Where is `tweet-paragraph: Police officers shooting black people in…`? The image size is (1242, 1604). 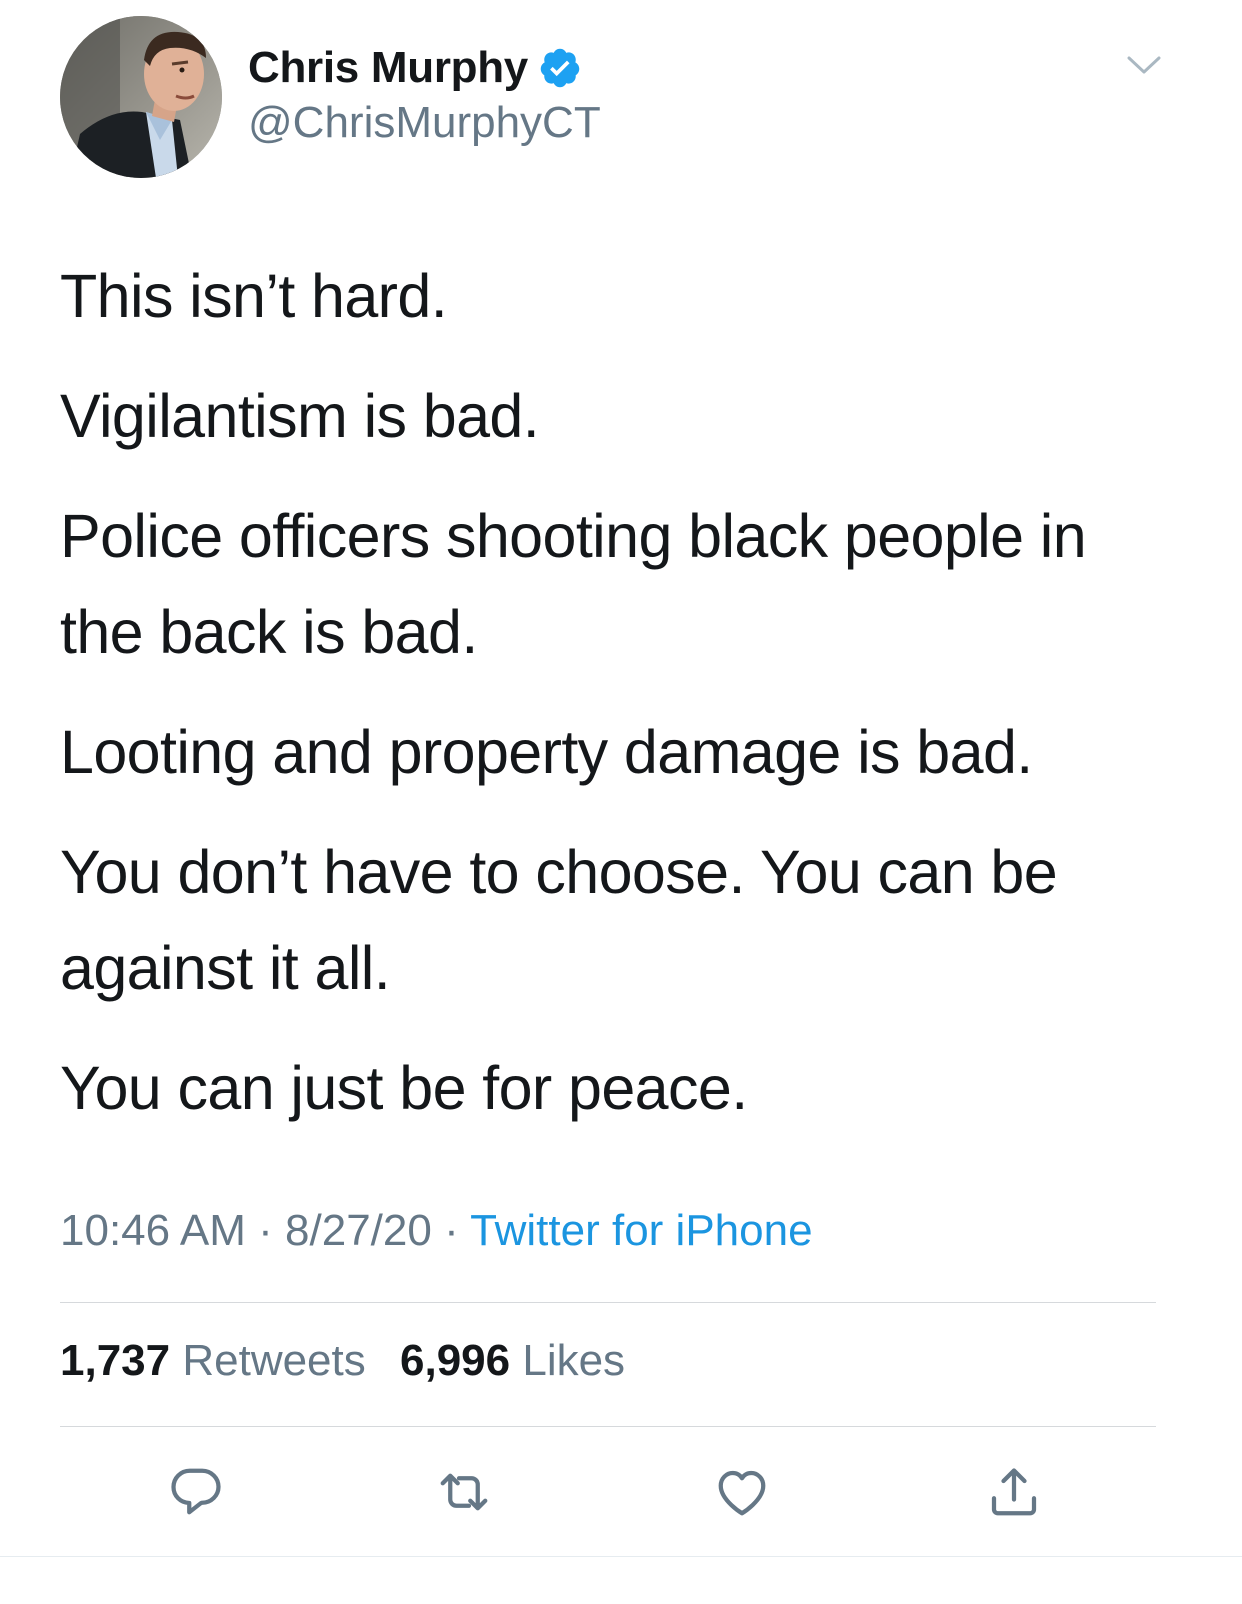 tweet-paragraph: Police officers shooting black people in… is located at coordinates (573, 584).